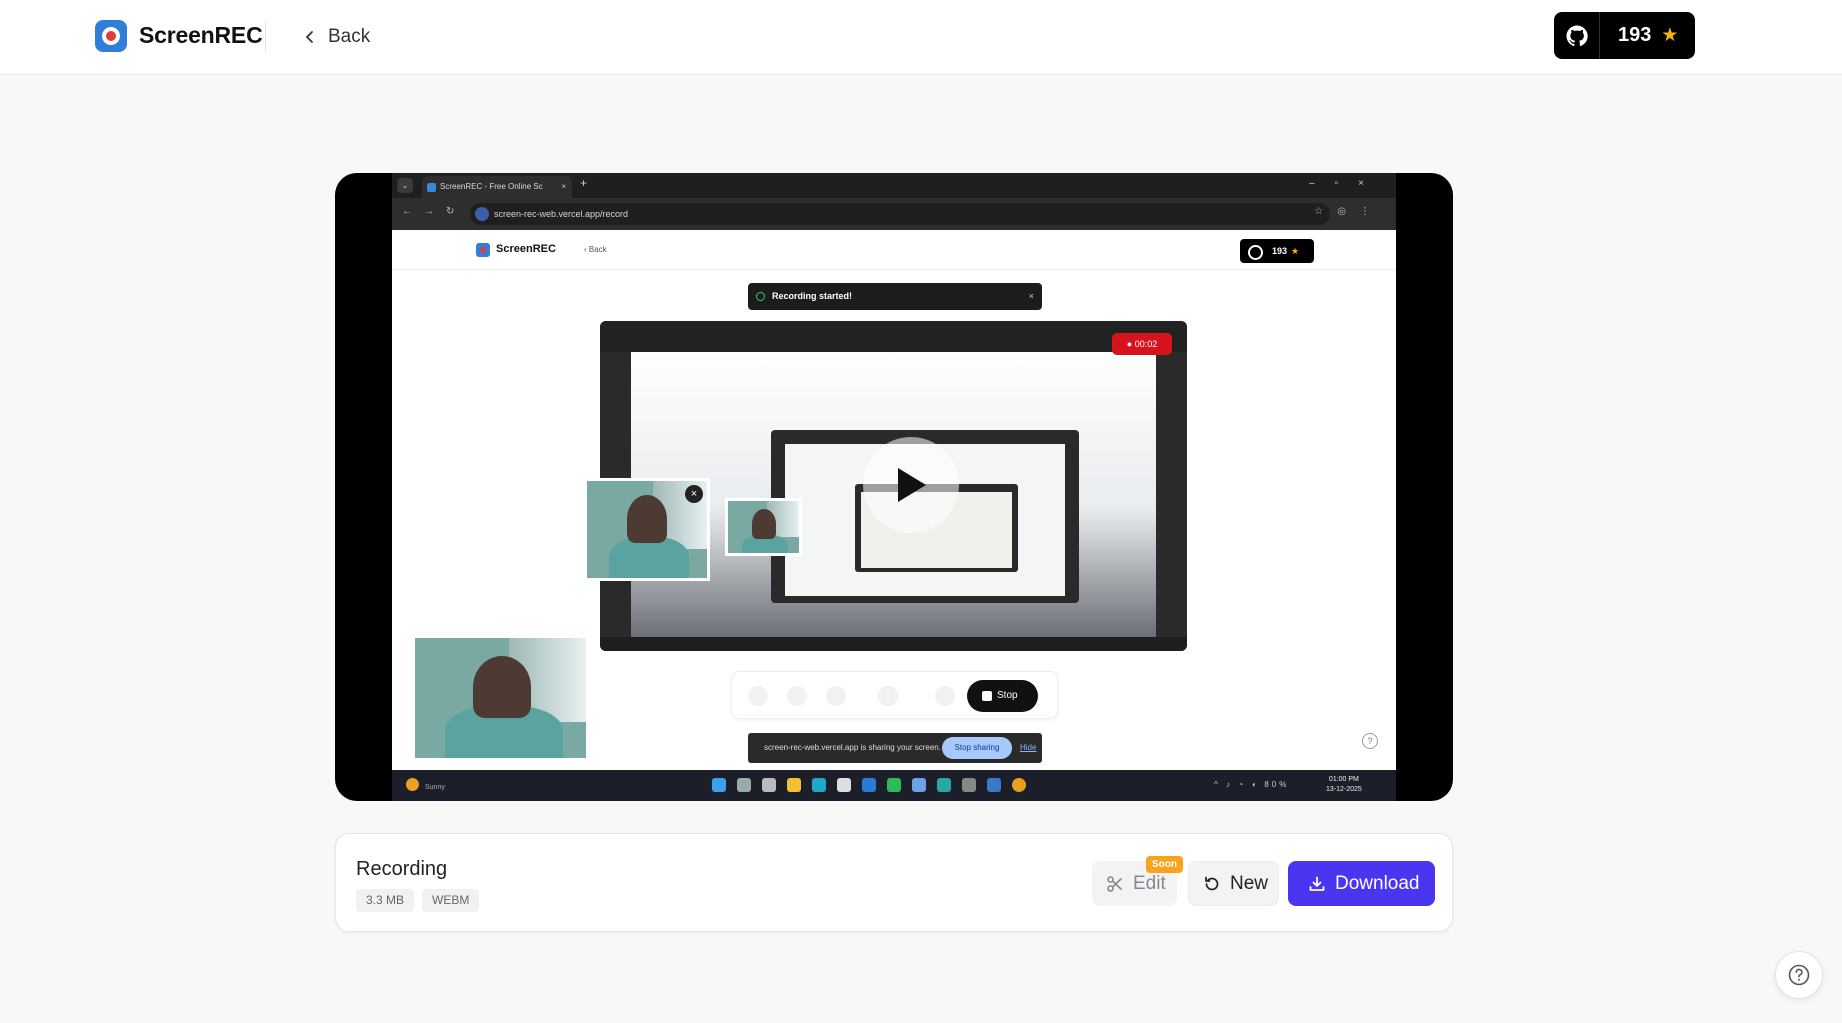 This screenshot has width=1842, height=1023. I want to click on screenrec-logo-icon, so click(111, 36).